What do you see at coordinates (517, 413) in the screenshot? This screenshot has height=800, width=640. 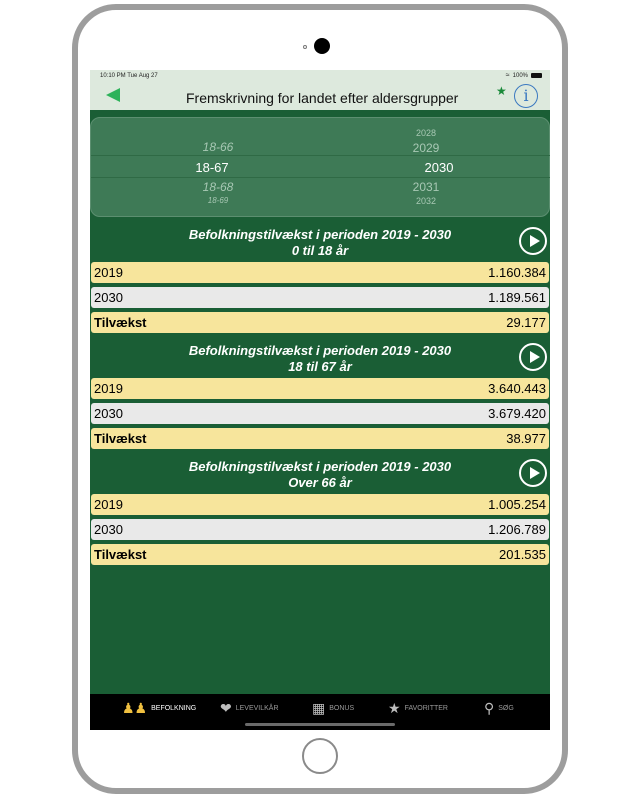 I see `row-value: 3.679.420` at bounding box center [517, 413].